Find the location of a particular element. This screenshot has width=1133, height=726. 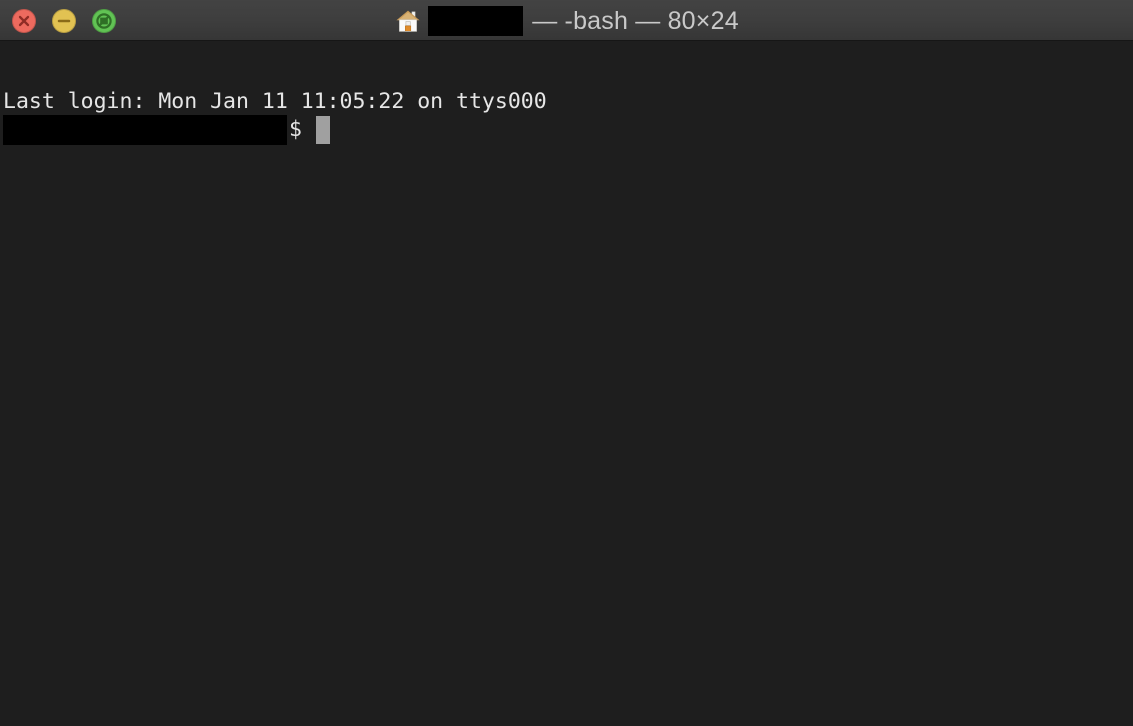

window-titlebar: — -bash — 80×24 is located at coordinates (566, 20).